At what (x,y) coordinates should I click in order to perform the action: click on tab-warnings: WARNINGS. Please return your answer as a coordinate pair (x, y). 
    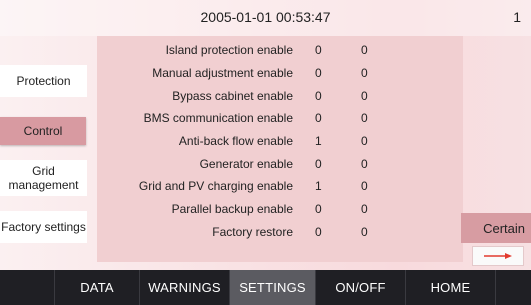
    Looking at the image, I should click on (185, 287).